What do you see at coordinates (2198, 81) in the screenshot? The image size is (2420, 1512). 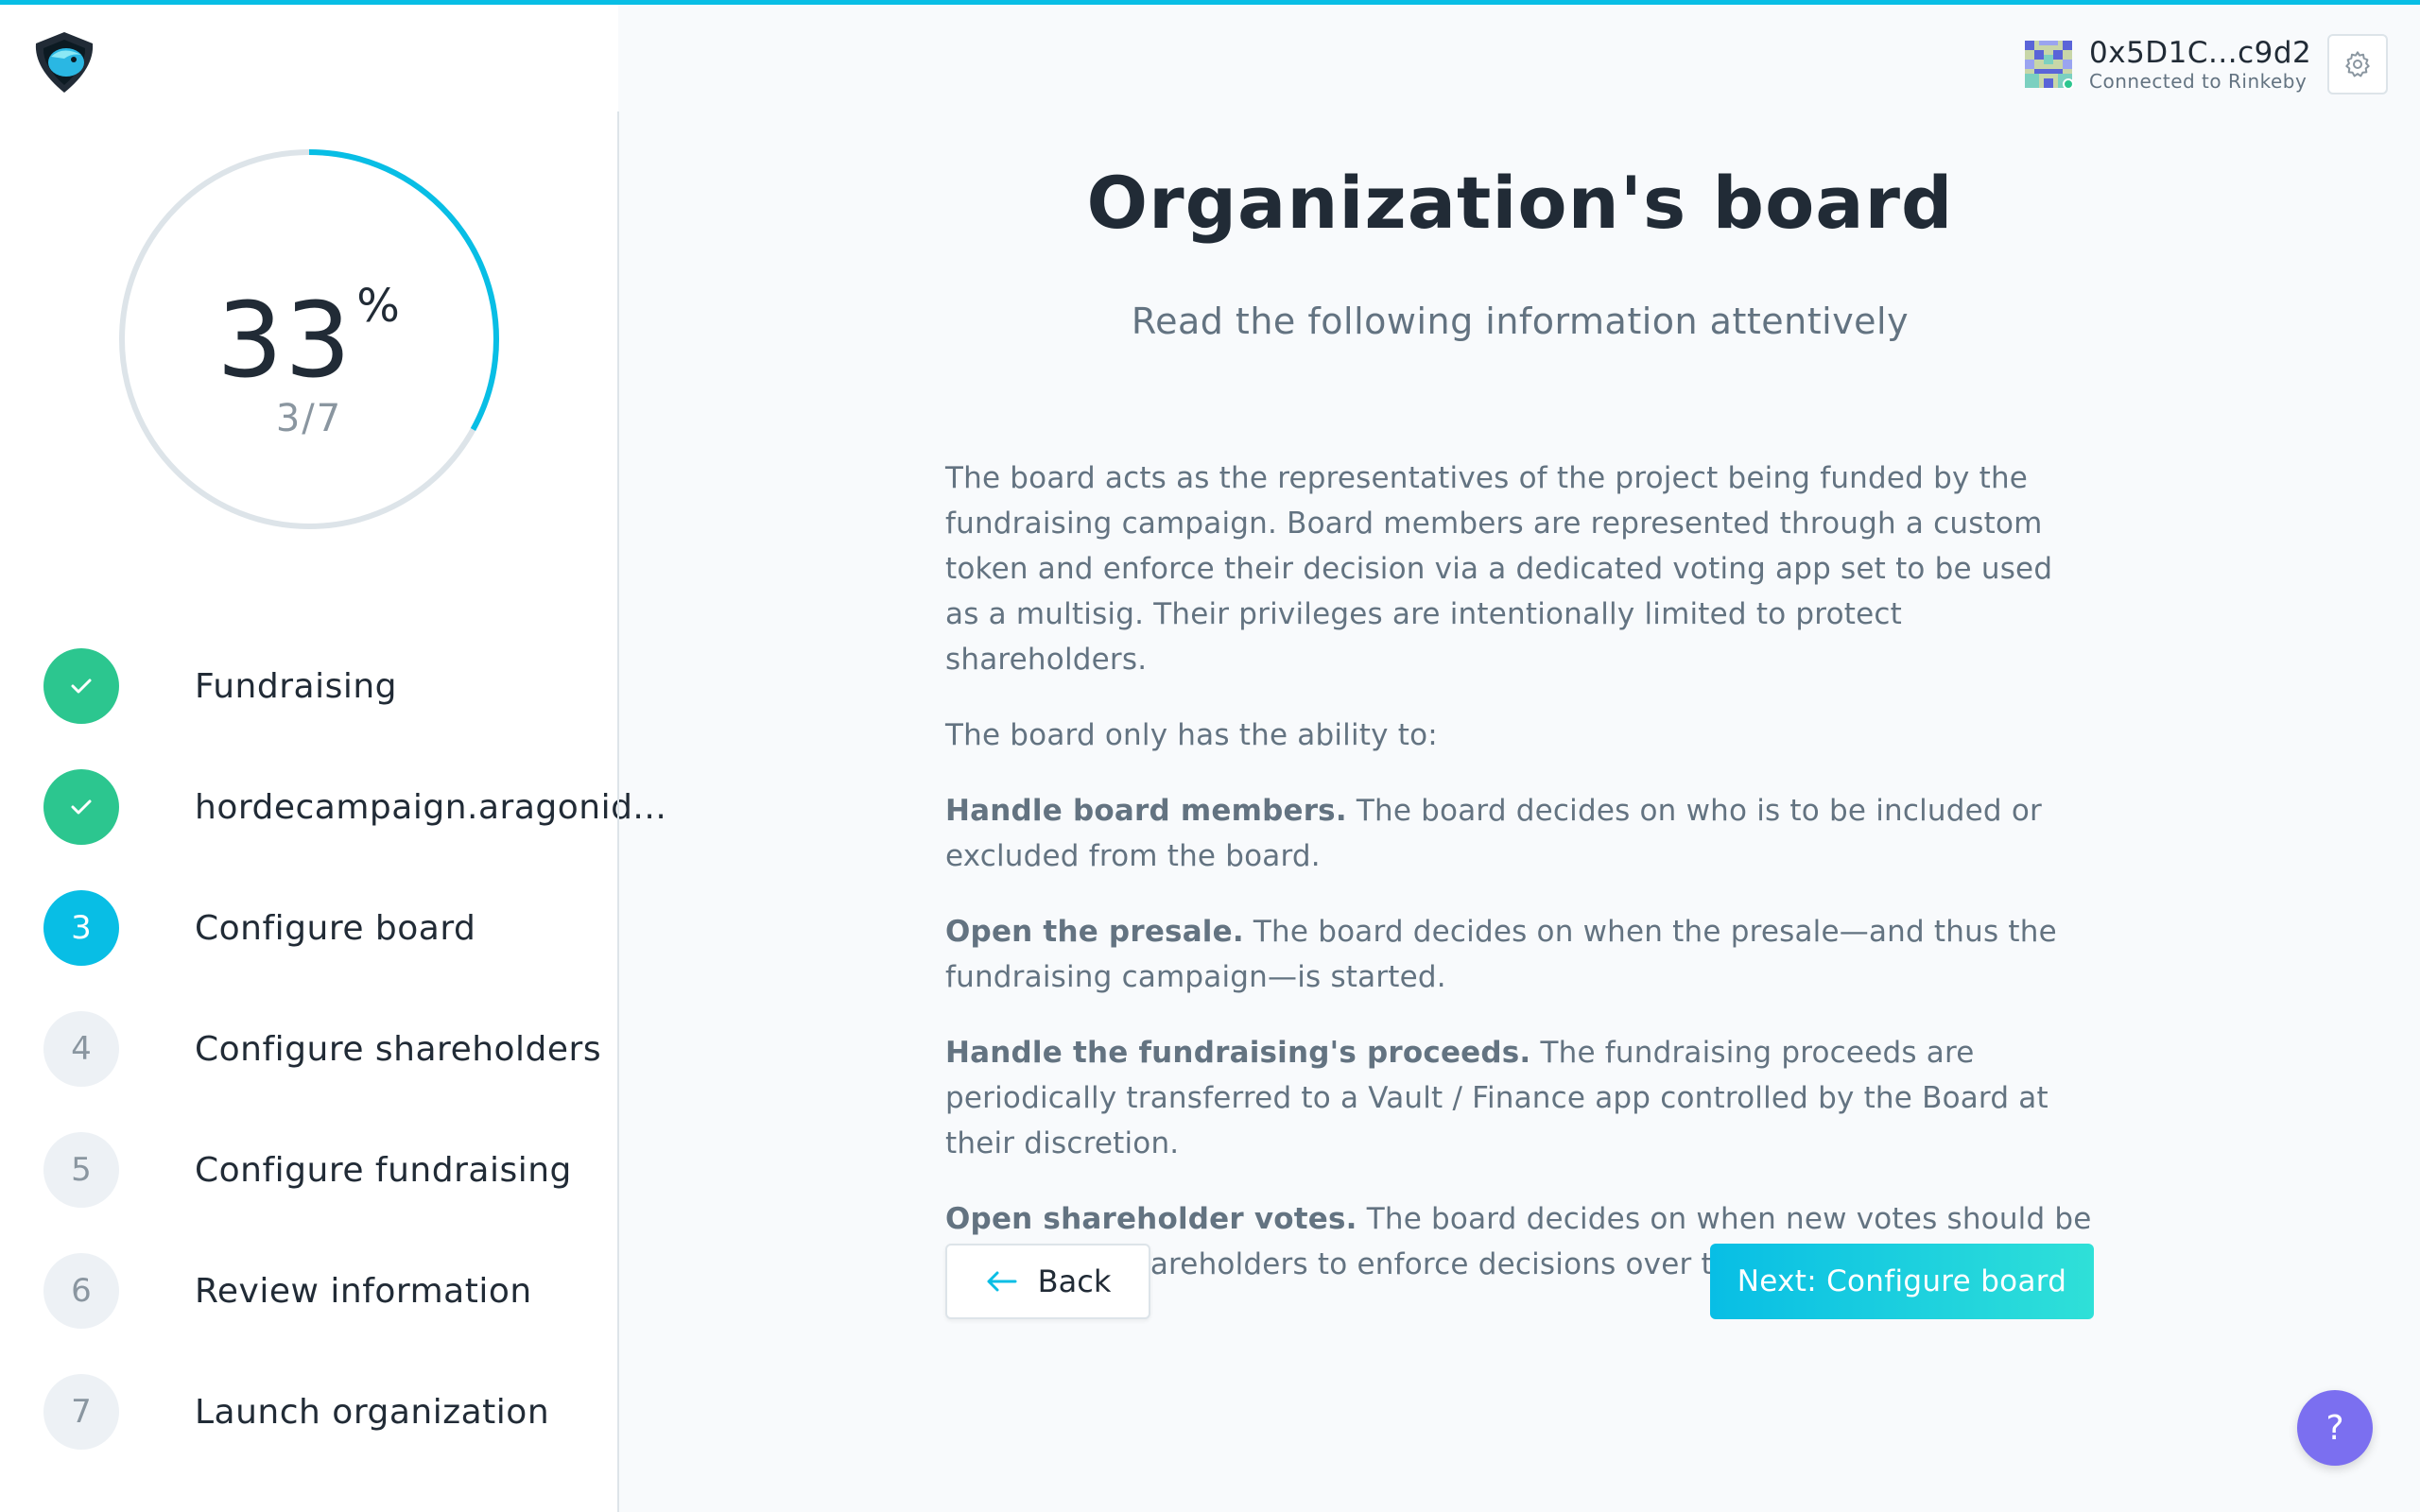 I see `network-status: Connected to Rinkeby` at bounding box center [2198, 81].